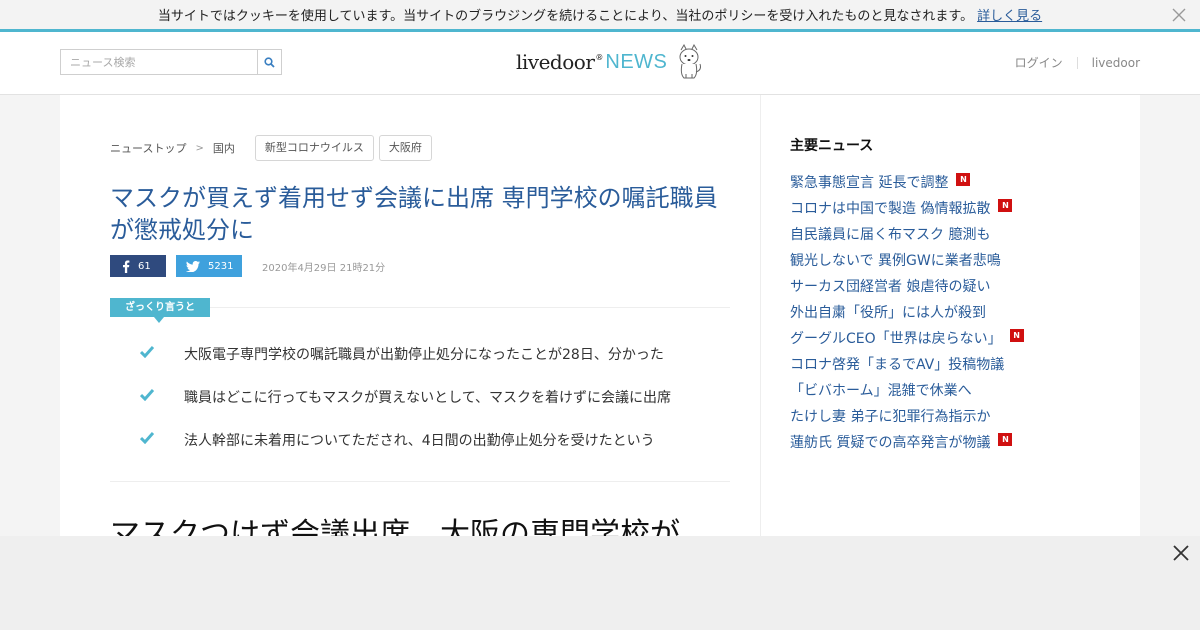 Image resolution: width=1200 pixels, height=630 pixels. I want to click on cookie-more-link: 詳しく見る, so click(1009, 14).